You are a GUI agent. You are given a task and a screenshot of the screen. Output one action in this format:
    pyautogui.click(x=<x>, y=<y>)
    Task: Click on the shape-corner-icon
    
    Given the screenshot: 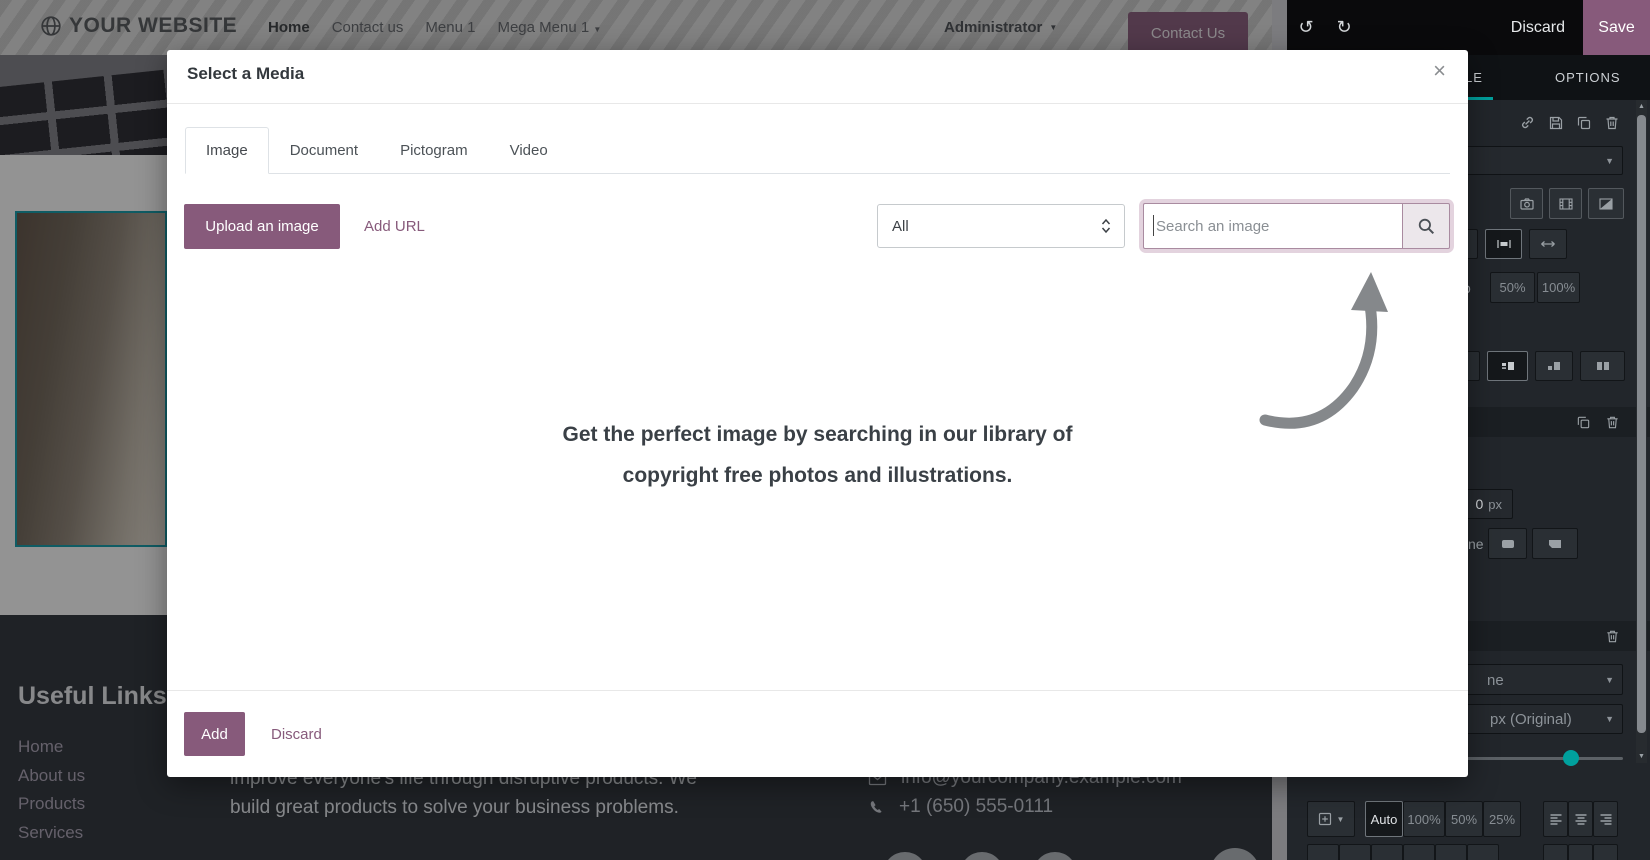 What is the action you would take?
    pyautogui.click(x=1555, y=543)
    